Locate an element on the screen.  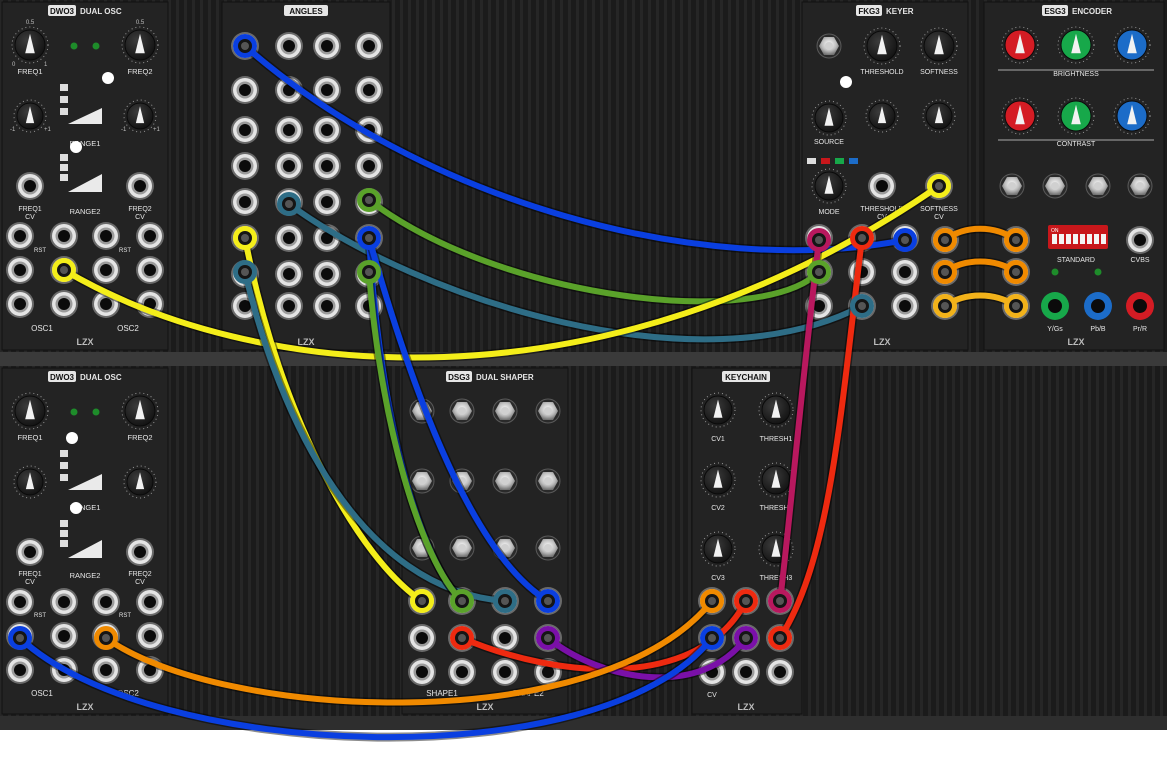
threshold-cv-jack is located at coordinates (882, 186).